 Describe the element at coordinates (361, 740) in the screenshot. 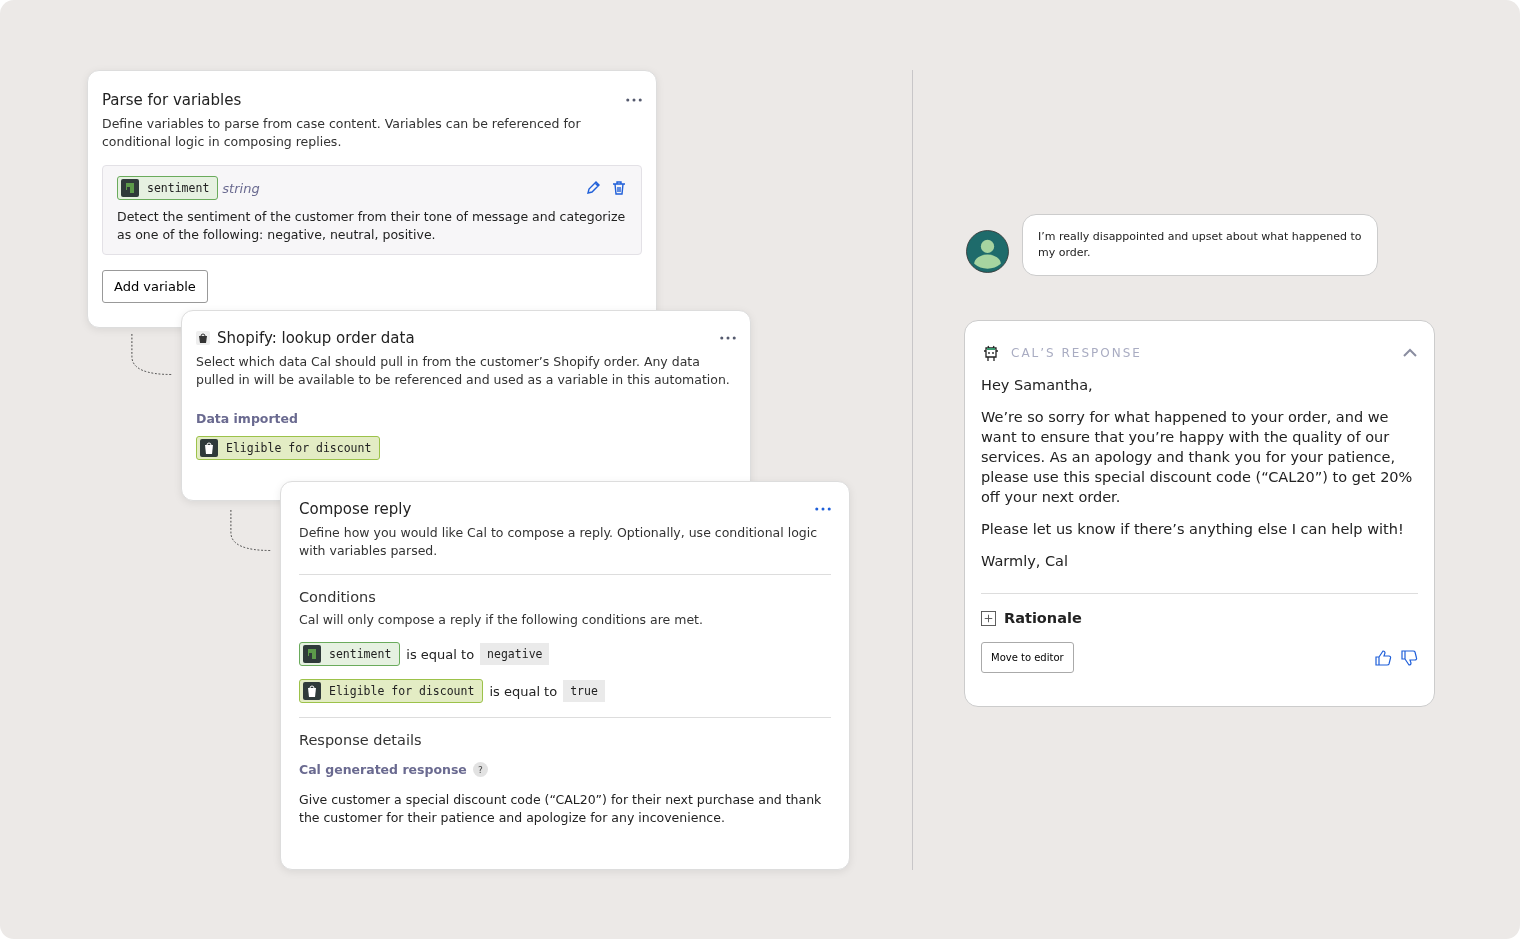

I see `section-title: Response details` at that location.